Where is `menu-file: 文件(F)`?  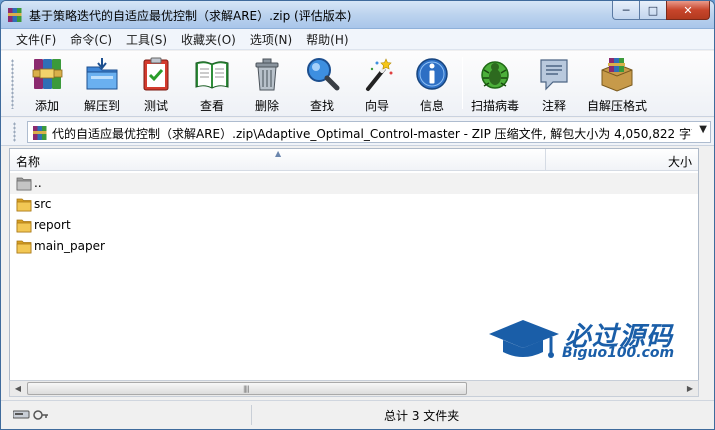 menu-file: 文件(F) is located at coordinates (36, 39).